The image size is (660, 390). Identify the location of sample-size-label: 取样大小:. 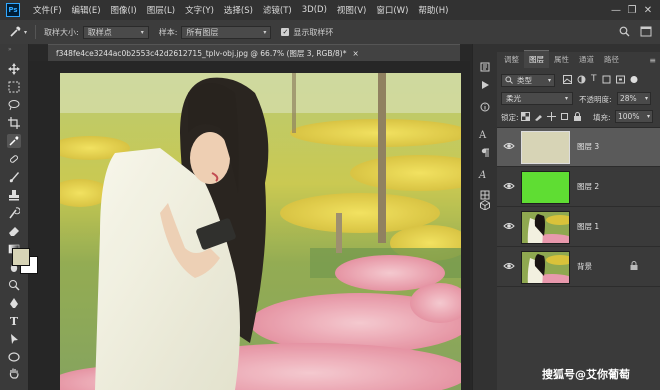
(61, 32).